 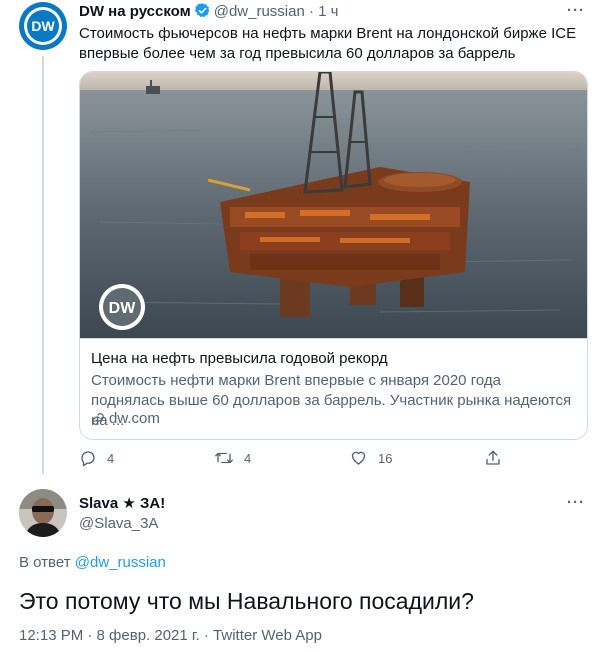 I want to click on tweet-time: 1 ч, so click(x=328, y=11).